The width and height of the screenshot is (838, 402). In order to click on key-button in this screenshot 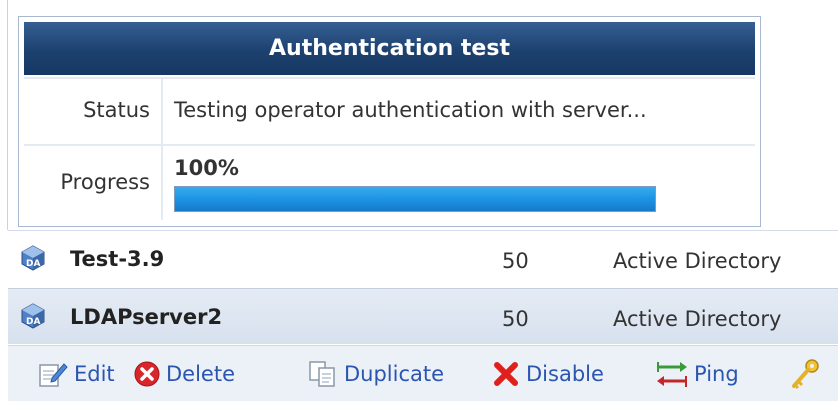, I will do `click(805, 374)`.